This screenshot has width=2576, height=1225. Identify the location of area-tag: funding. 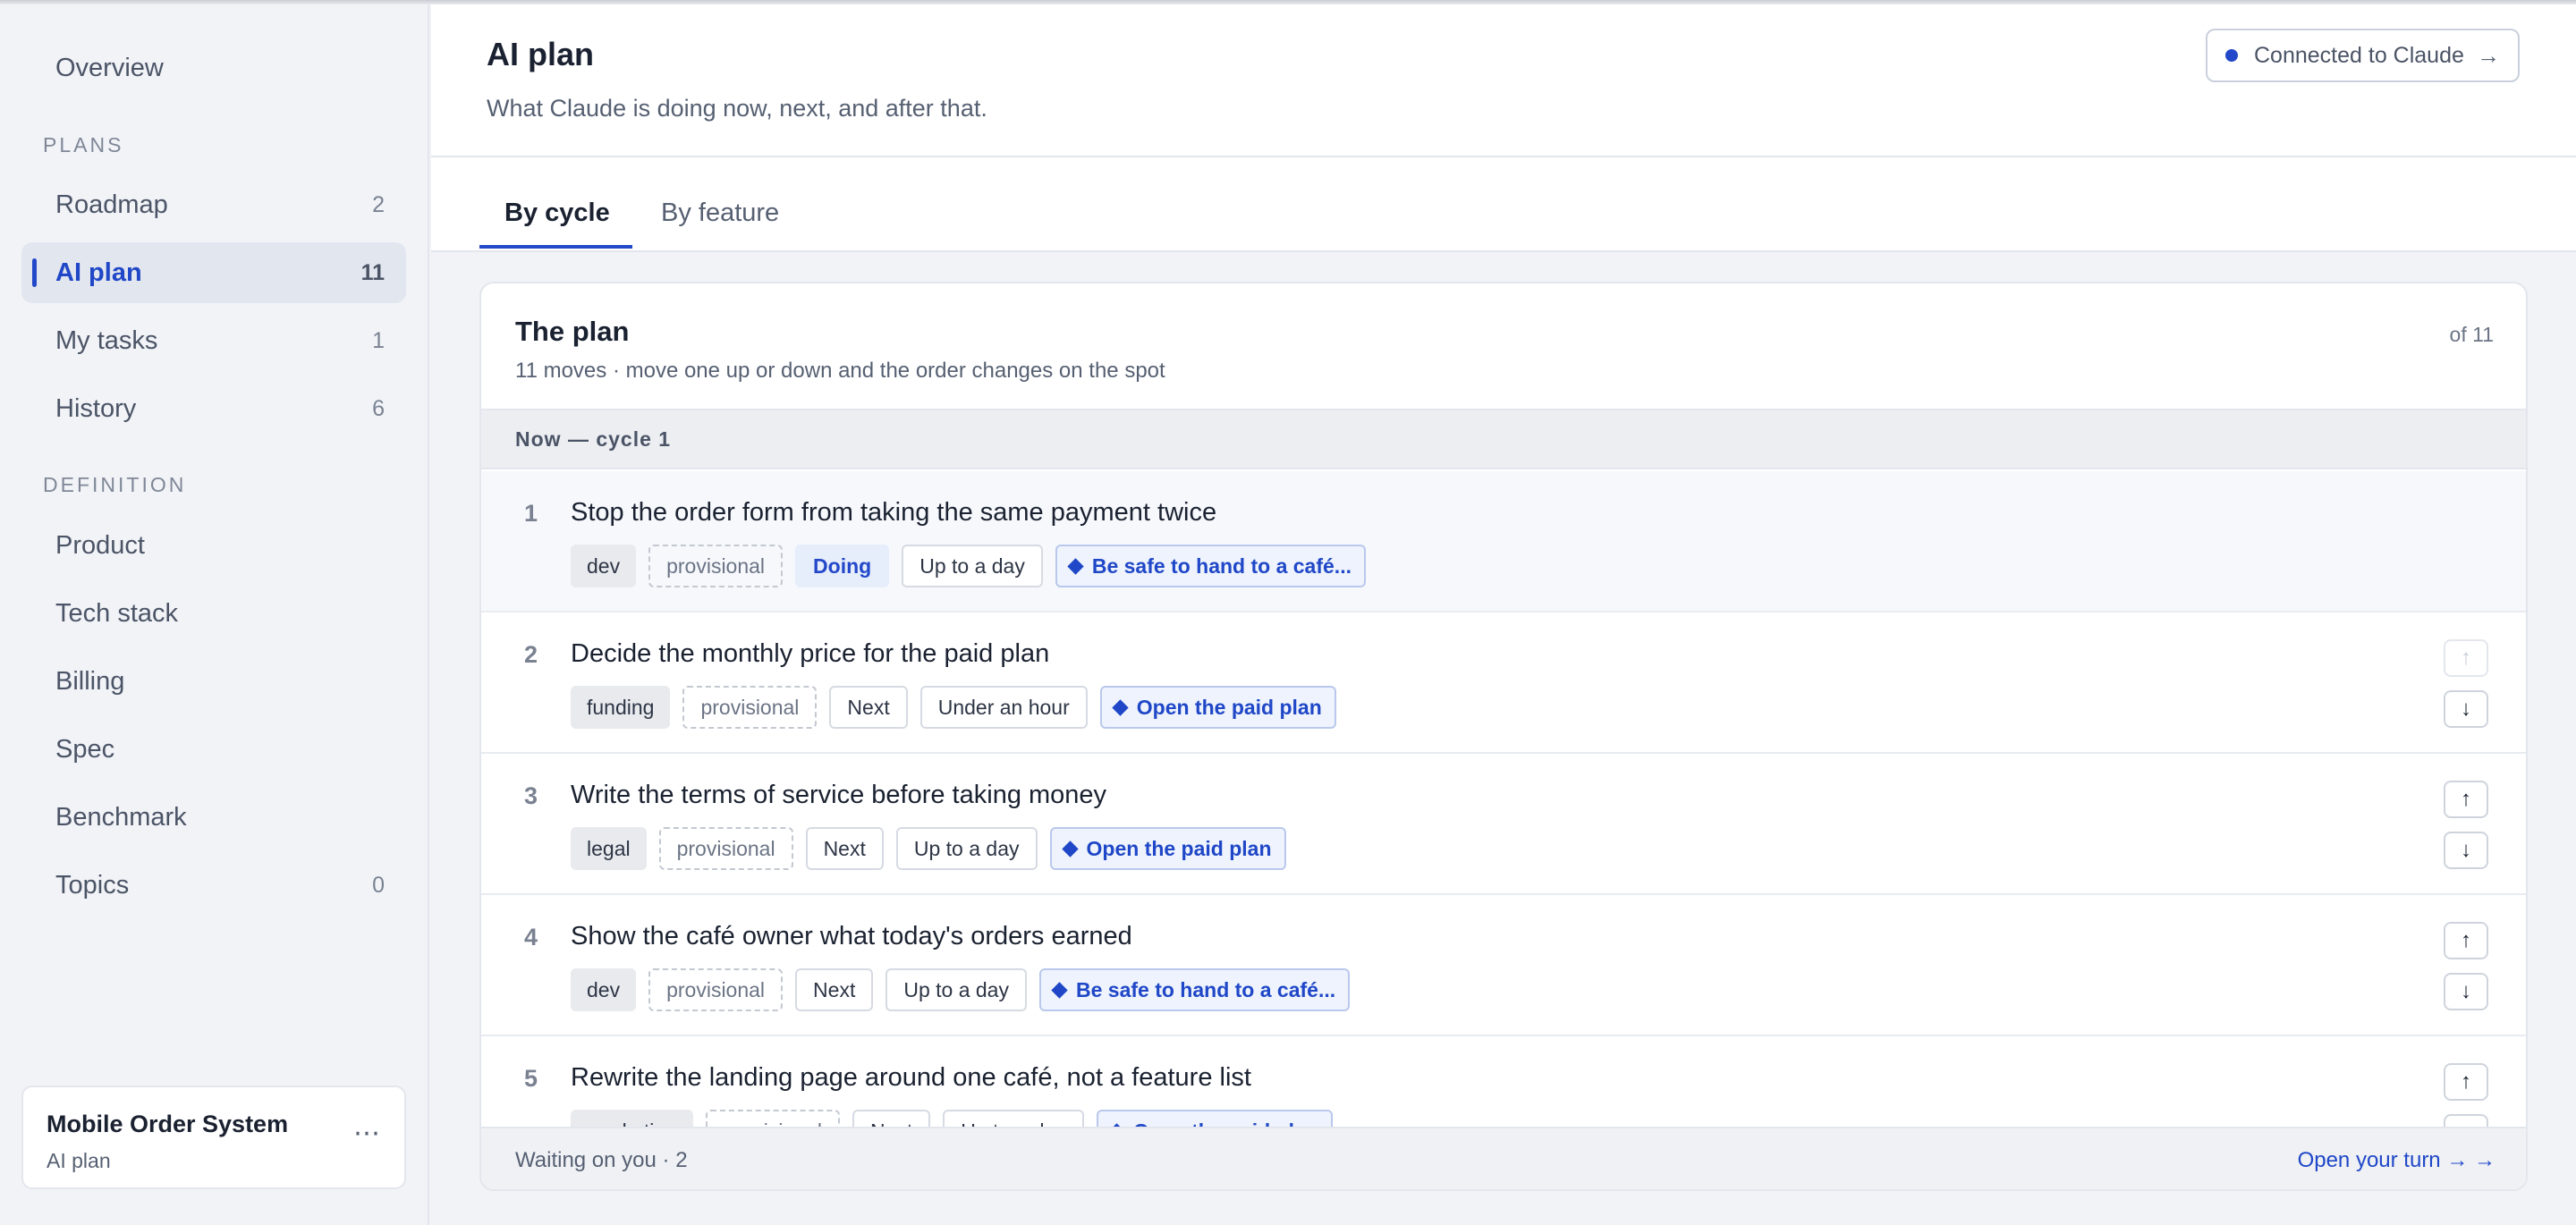
(621, 707).